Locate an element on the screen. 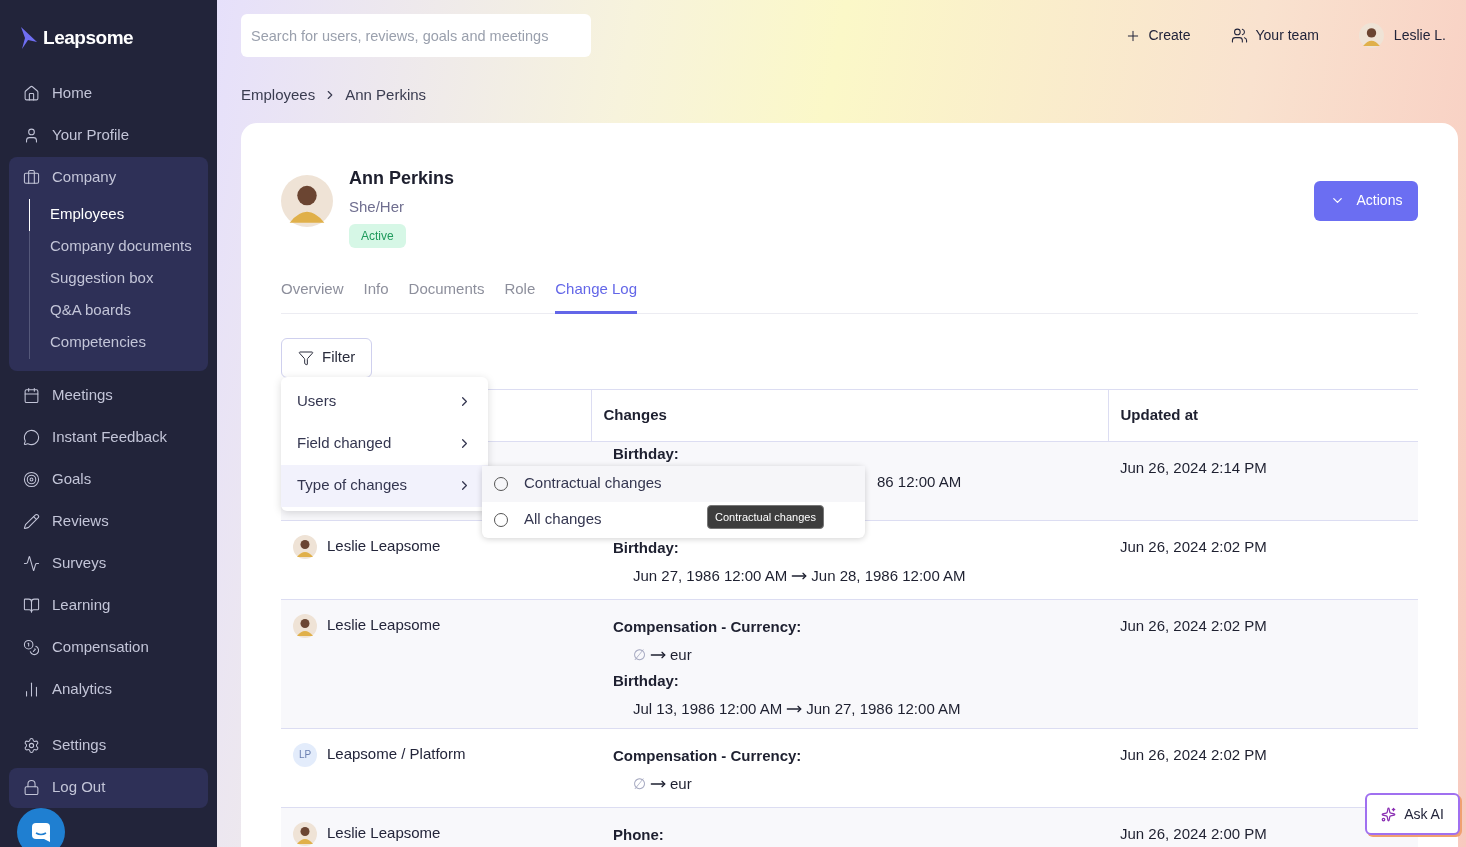 The image size is (1466, 847). ask-ai-button: Ask AI is located at coordinates (1412, 814).